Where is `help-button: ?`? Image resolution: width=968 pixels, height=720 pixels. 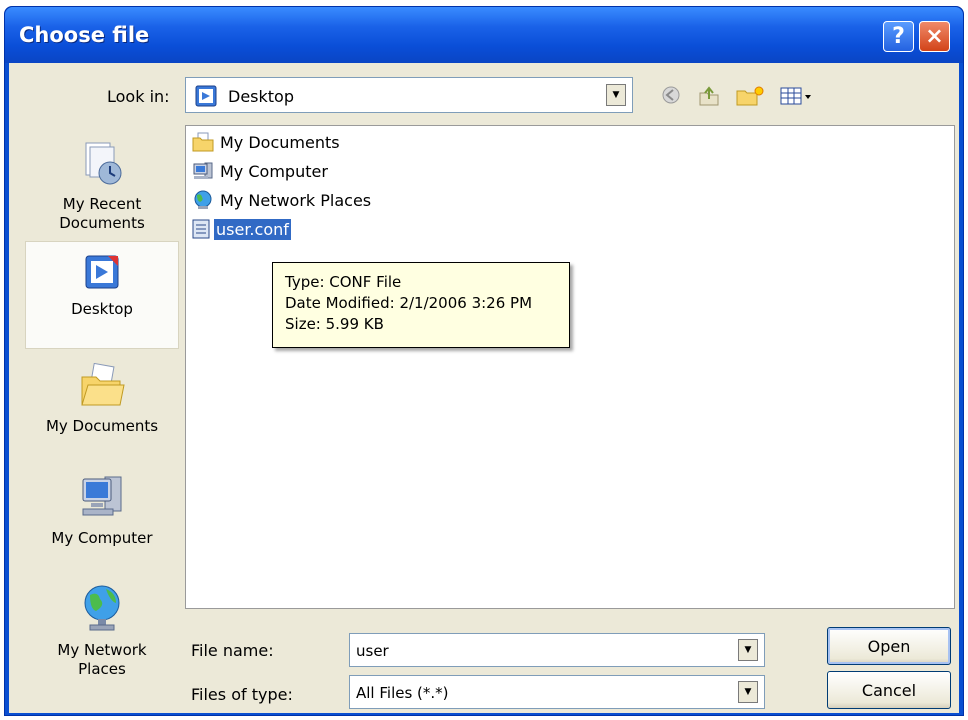
help-button: ? is located at coordinates (898, 36).